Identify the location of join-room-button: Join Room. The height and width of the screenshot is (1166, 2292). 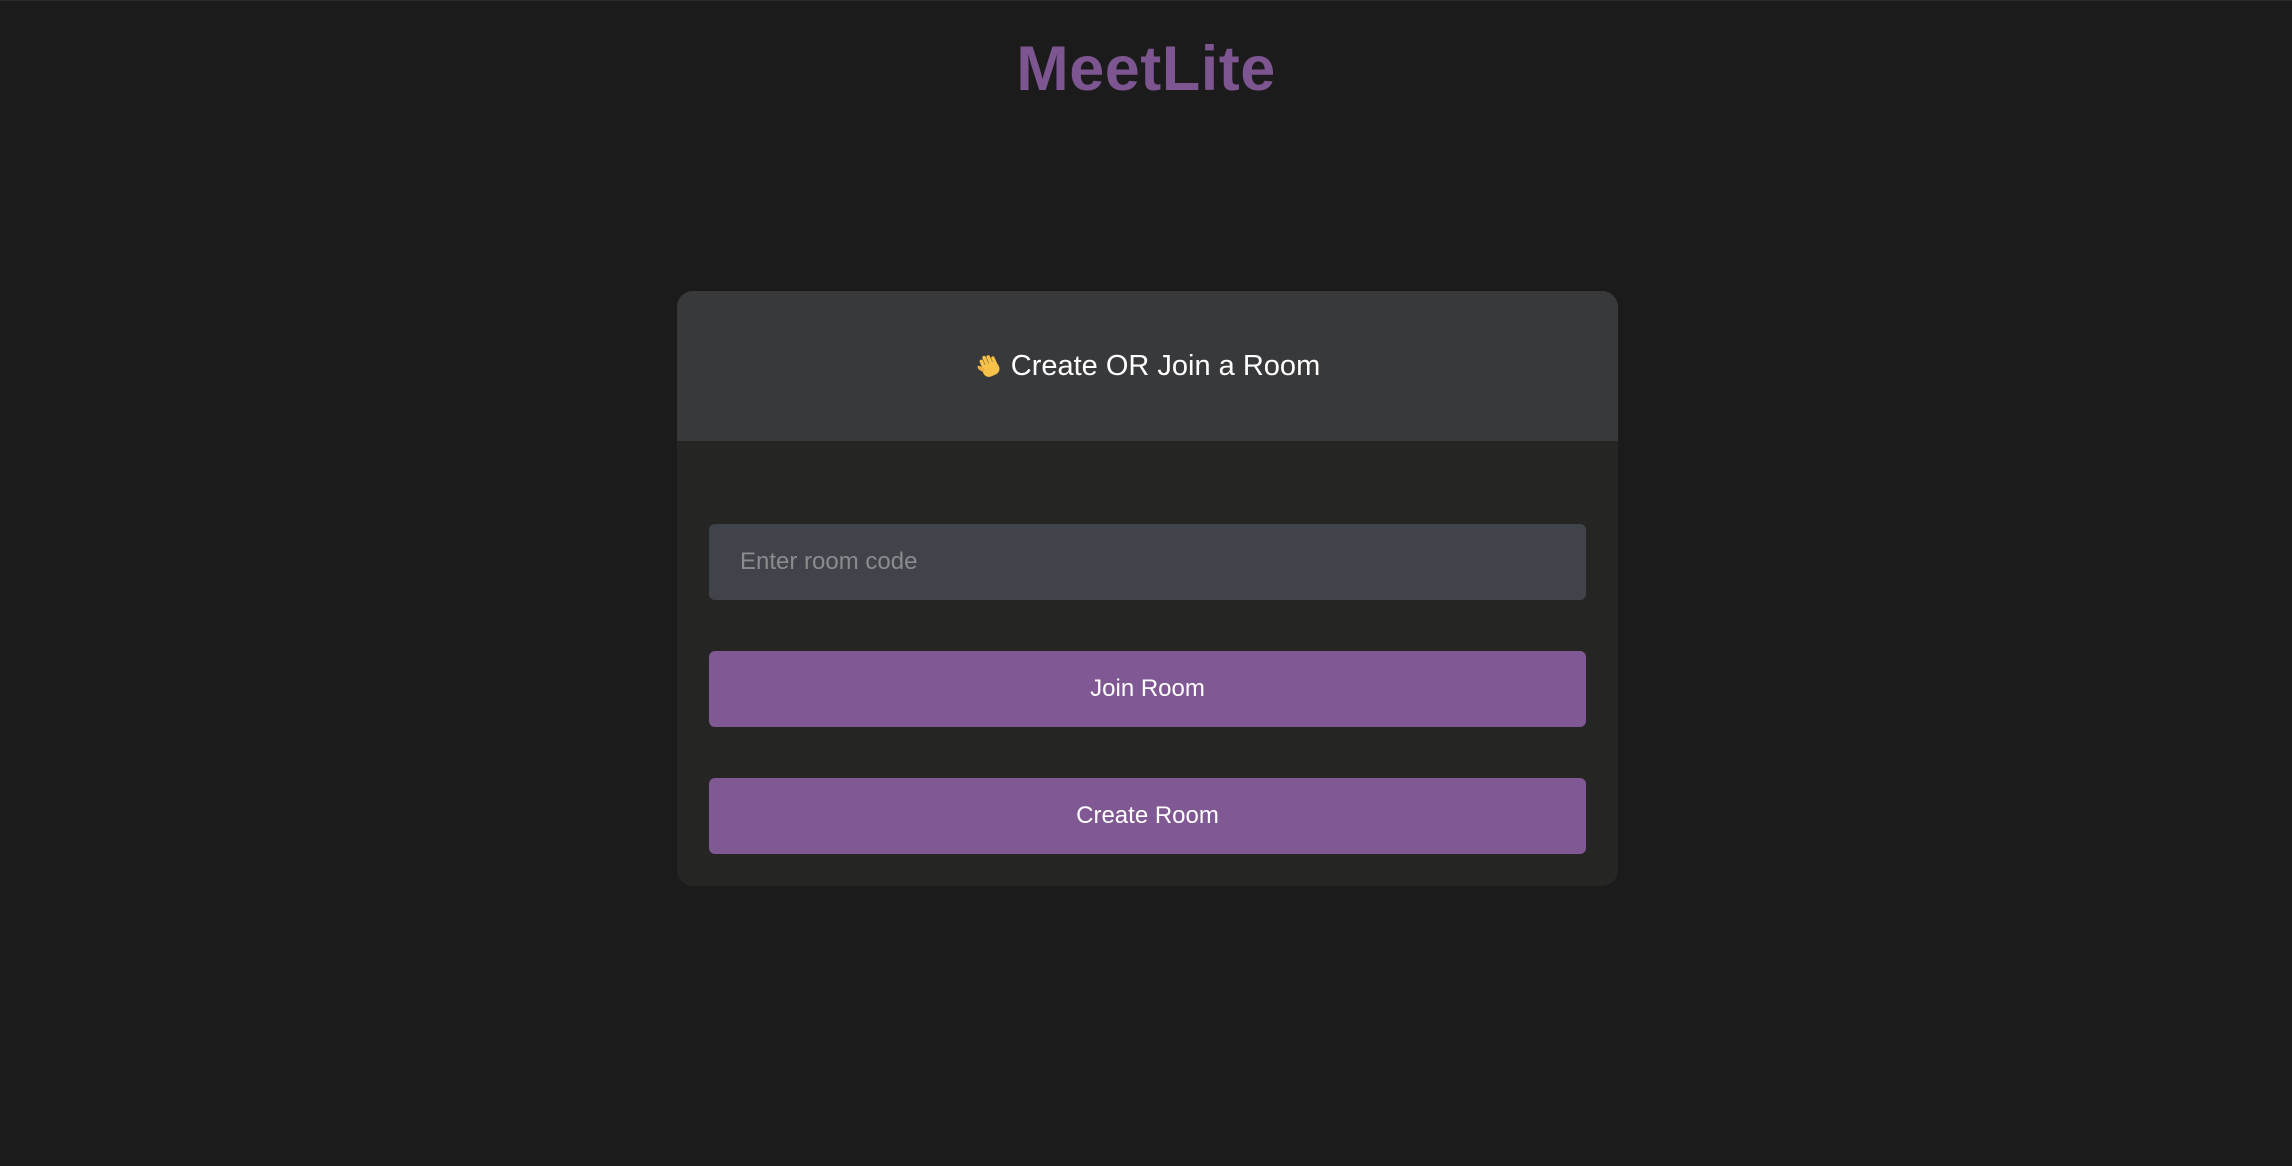
(1147, 689).